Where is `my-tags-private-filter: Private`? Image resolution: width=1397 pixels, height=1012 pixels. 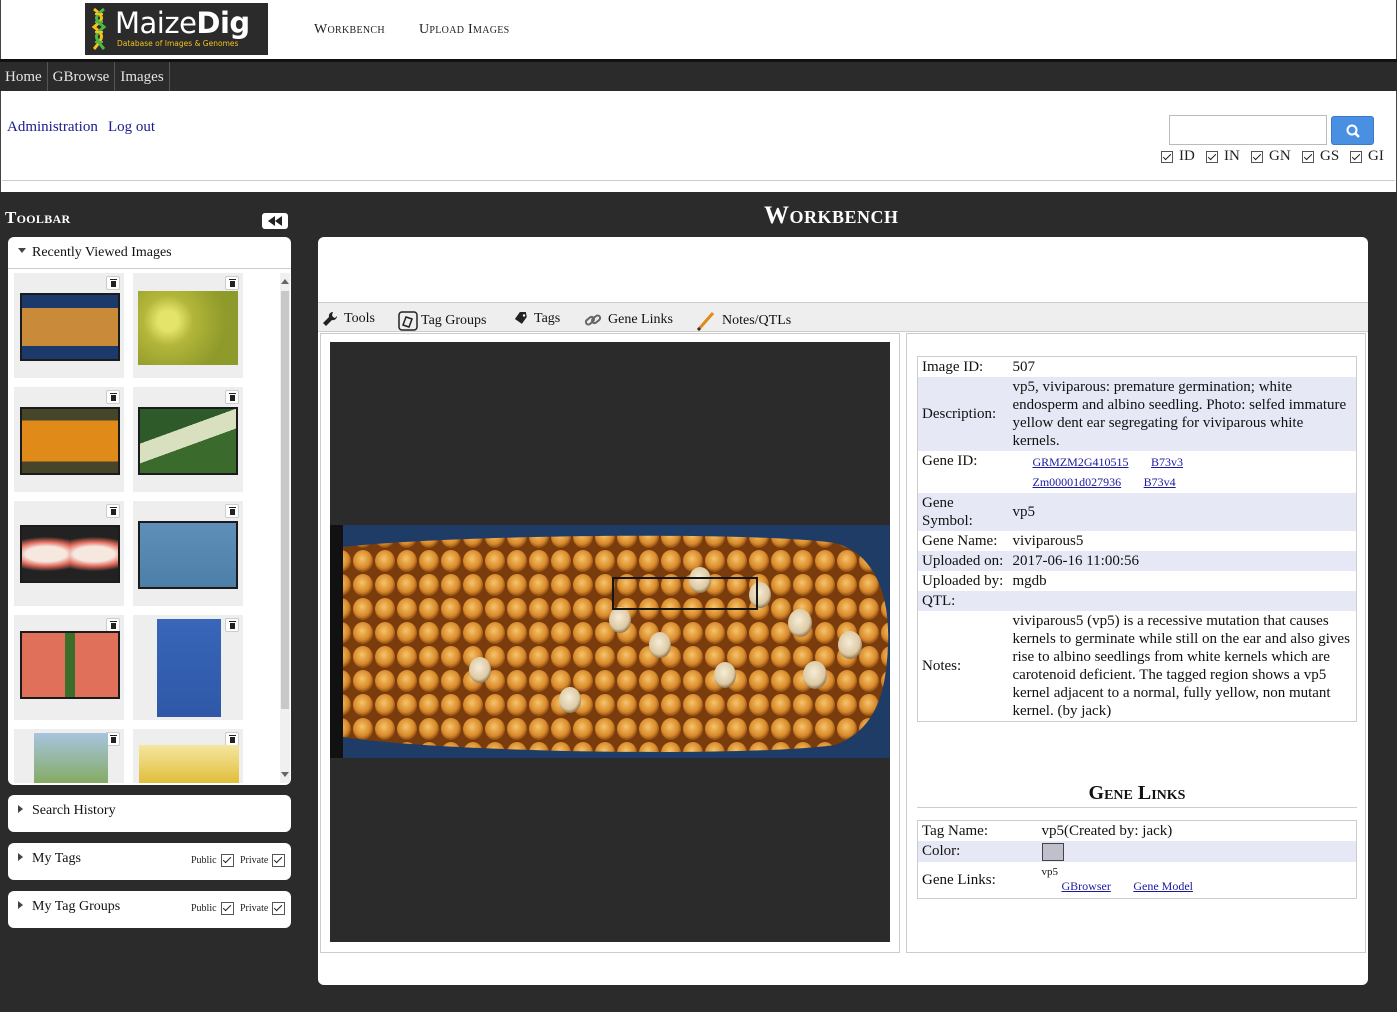
my-tags-private-filter: Private is located at coordinates (263, 860).